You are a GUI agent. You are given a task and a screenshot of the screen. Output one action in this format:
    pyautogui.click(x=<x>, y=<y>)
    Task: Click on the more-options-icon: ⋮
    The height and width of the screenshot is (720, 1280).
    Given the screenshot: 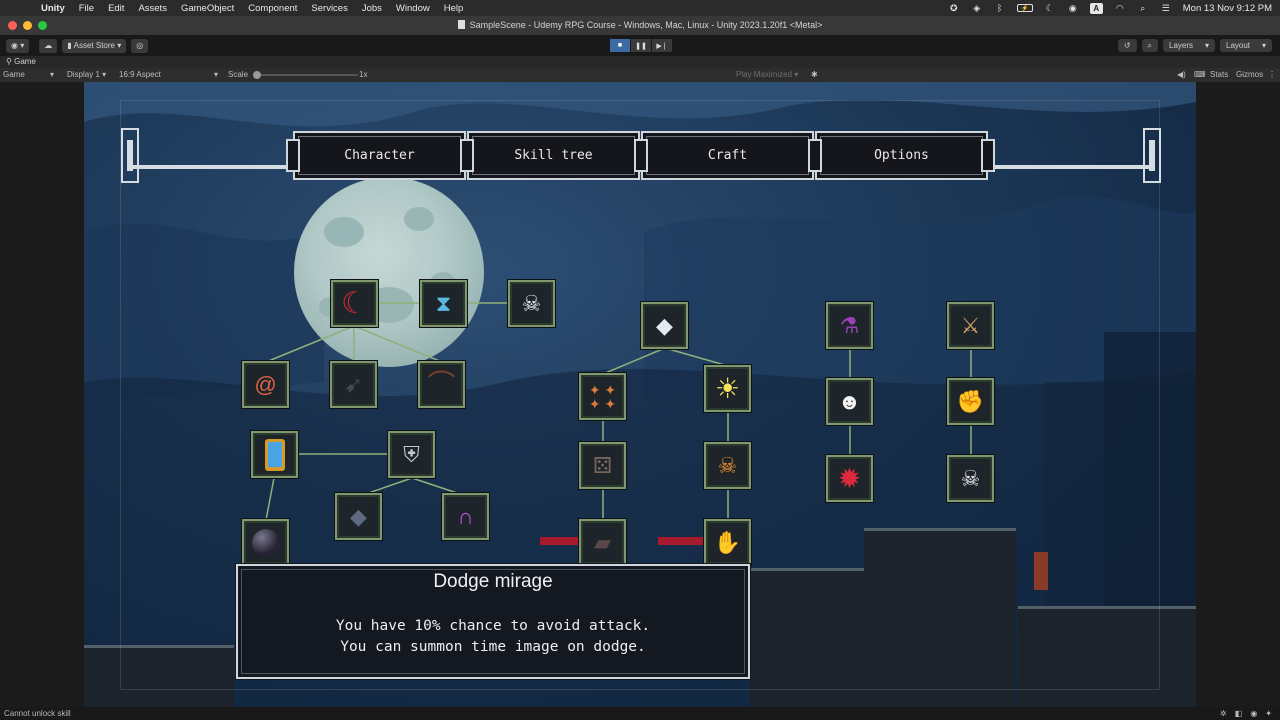 What is the action you would take?
    pyautogui.click(x=1272, y=75)
    